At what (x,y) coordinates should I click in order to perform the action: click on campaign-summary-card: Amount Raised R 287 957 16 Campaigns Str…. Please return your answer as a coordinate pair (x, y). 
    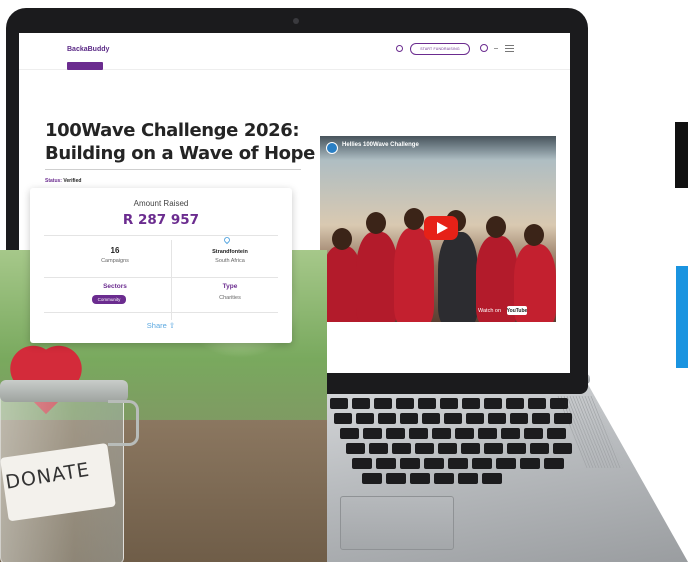
    Looking at the image, I should click on (161, 265).